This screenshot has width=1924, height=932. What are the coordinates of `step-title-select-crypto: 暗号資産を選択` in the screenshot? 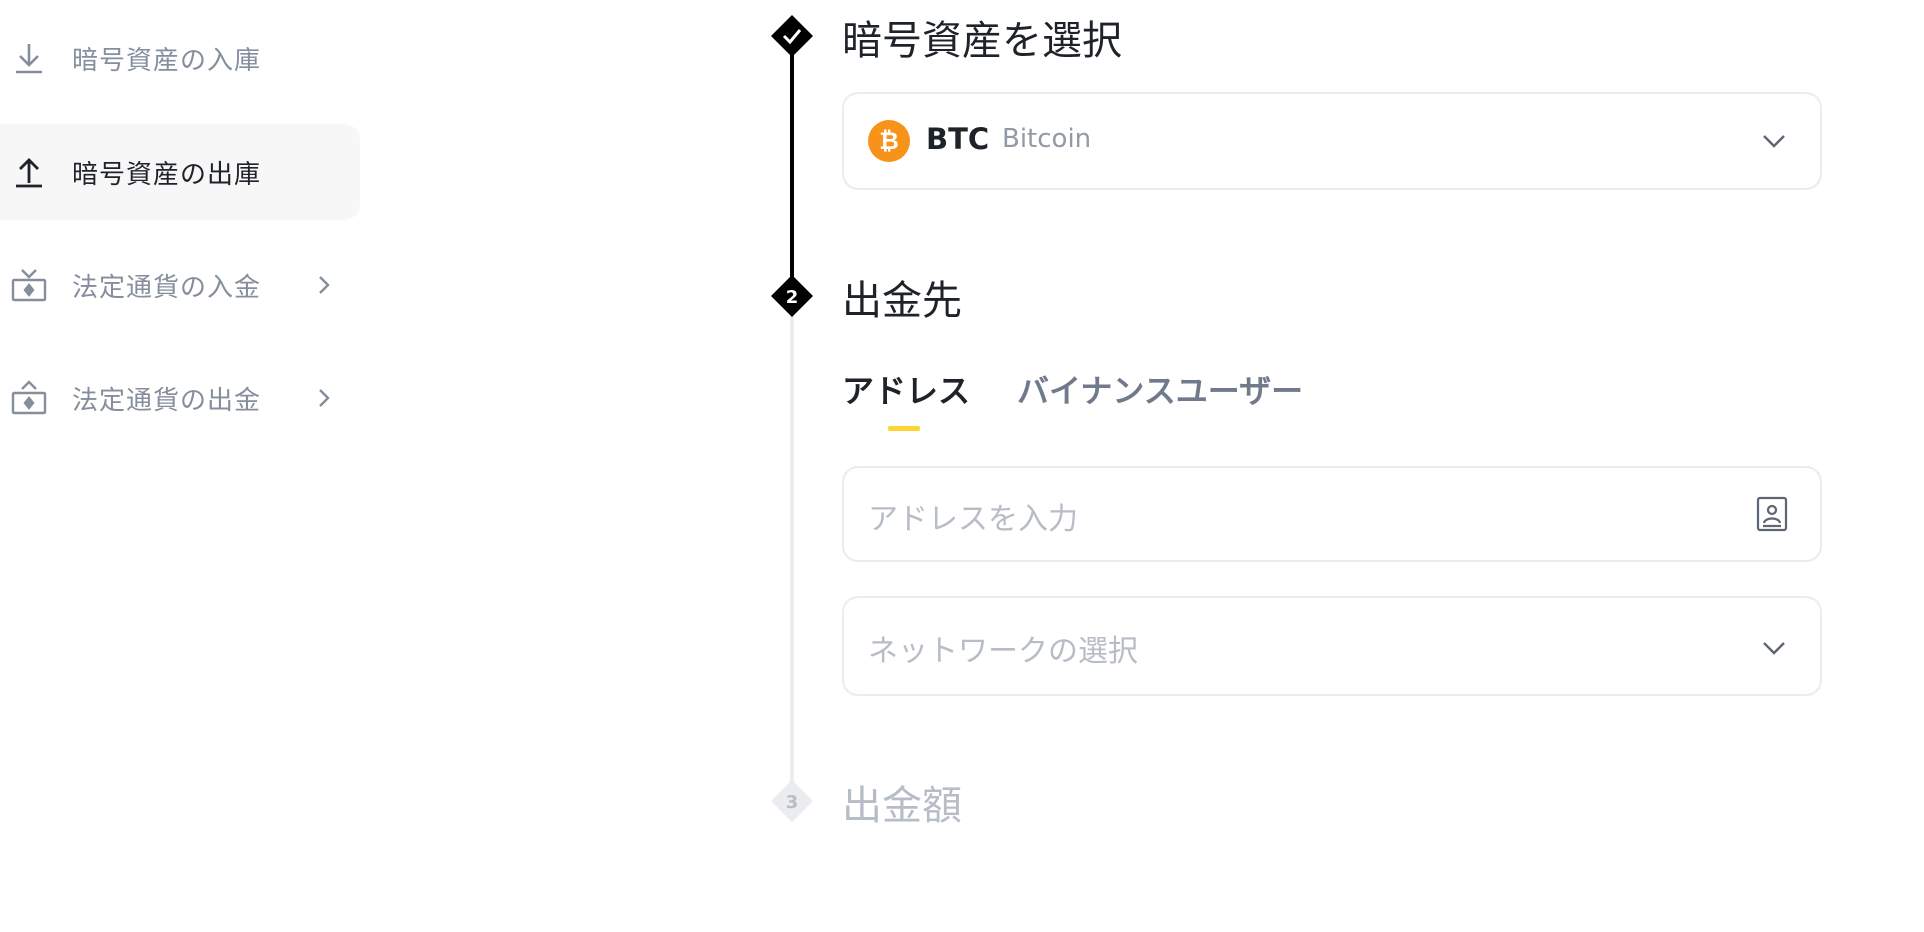 It's located at (982, 41).